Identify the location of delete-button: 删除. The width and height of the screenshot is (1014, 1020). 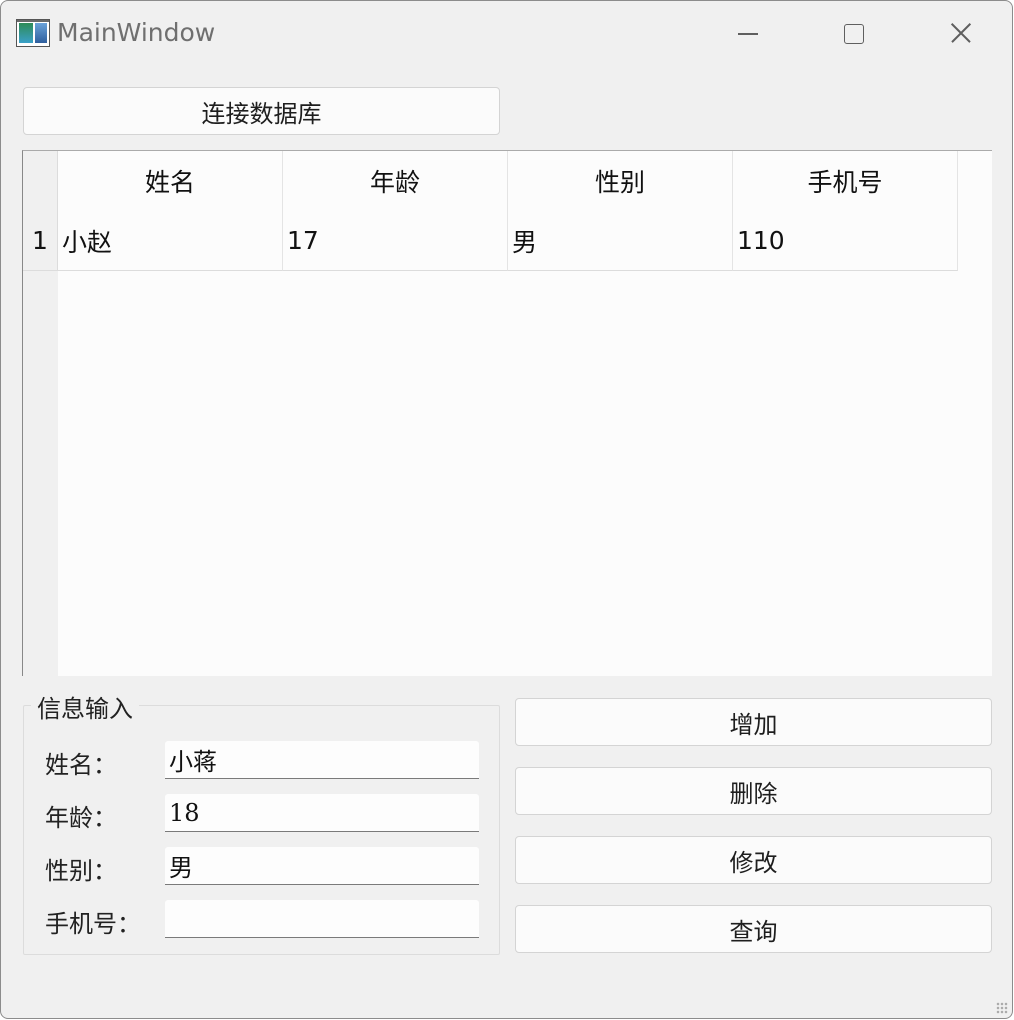
(753, 791).